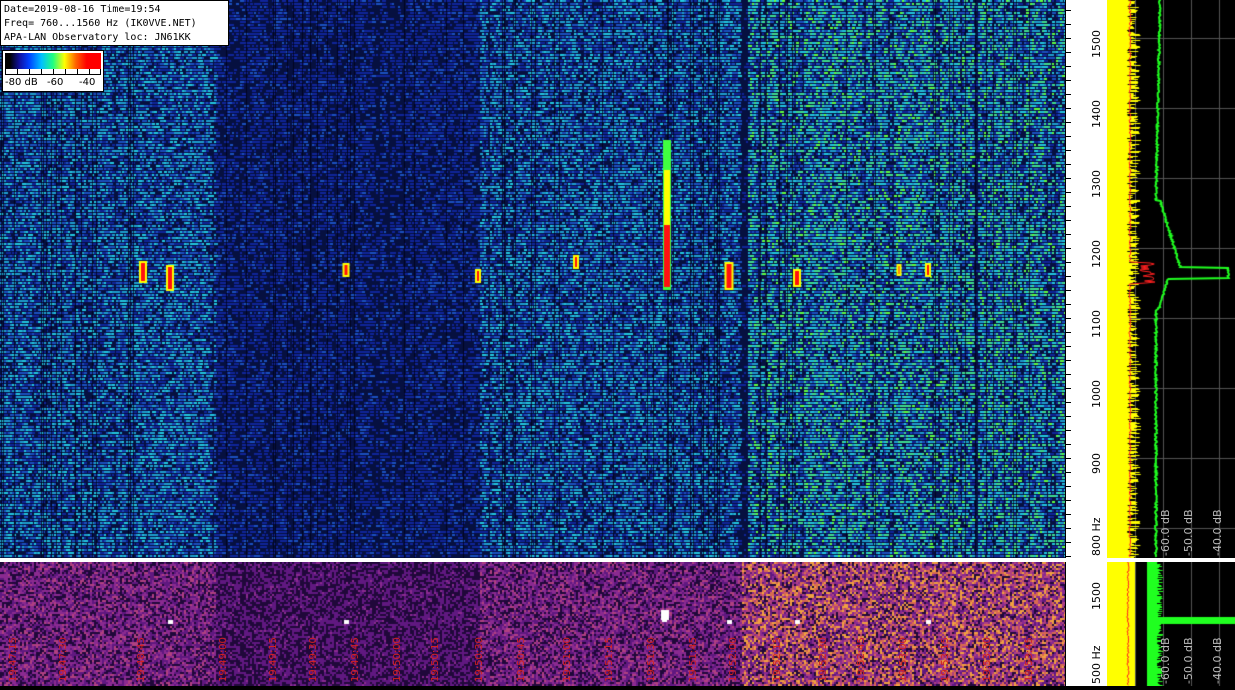 The height and width of the screenshot is (690, 1235). Describe the element at coordinates (823, 659) in the screenshot. I see `time-label: 19:52:30` at that location.